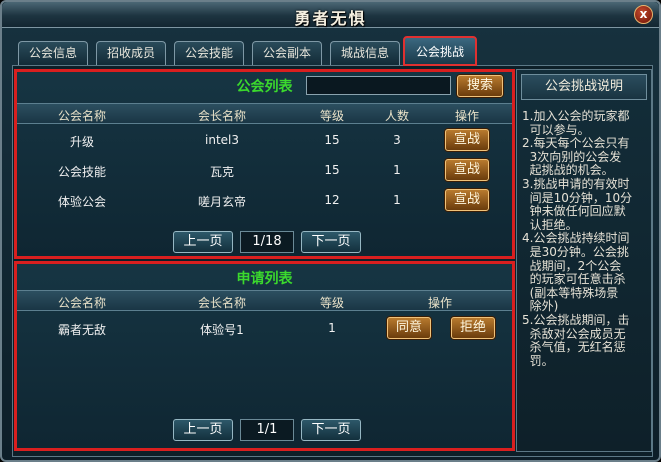 The height and width of the screenshot is (462, 661). I want to click on guild-name: 体验公会, so click(81, 202).